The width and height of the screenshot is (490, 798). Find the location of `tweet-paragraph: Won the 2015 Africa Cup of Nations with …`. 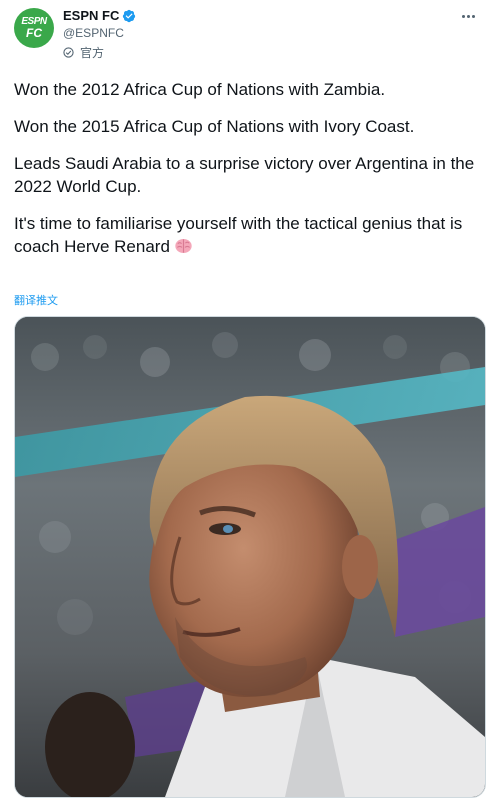

tweet-paragraph: Won the 2015 Africa Cup of Nations with … is located at coordinates (214, 126).